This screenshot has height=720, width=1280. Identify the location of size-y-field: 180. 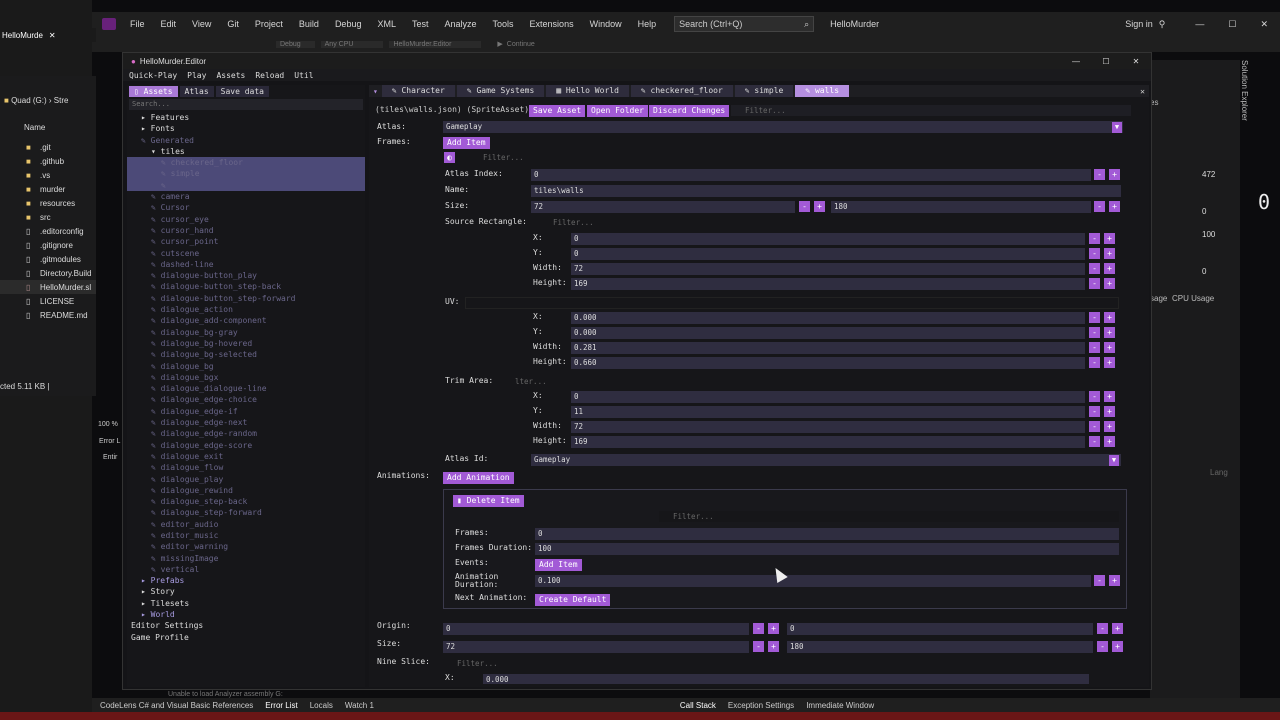
(961, 207).